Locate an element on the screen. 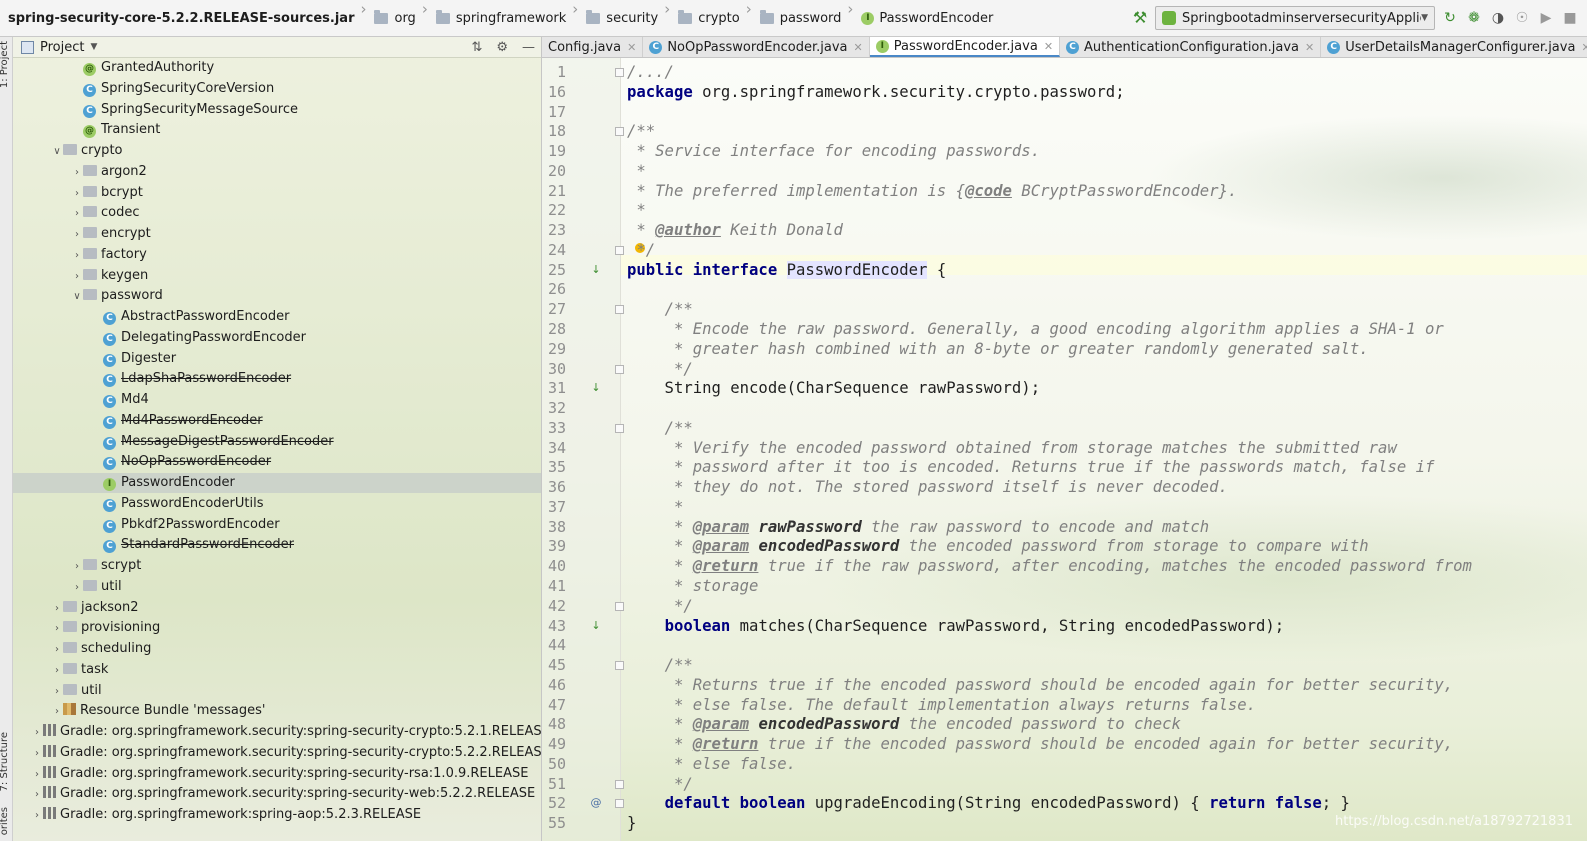 Image resolution: width=1587 pixels, height=841 pixels. tool-tab-project: 1: Project is located at coordinates (6, 64).